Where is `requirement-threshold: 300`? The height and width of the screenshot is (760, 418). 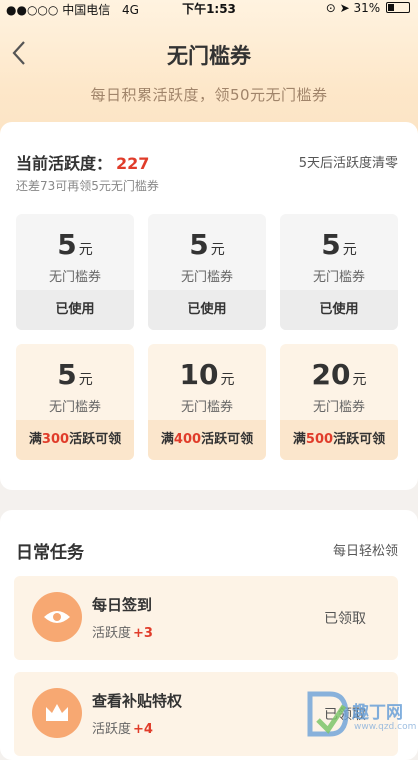 requirement-threshold: 300 is located at coordinates (55, 439).